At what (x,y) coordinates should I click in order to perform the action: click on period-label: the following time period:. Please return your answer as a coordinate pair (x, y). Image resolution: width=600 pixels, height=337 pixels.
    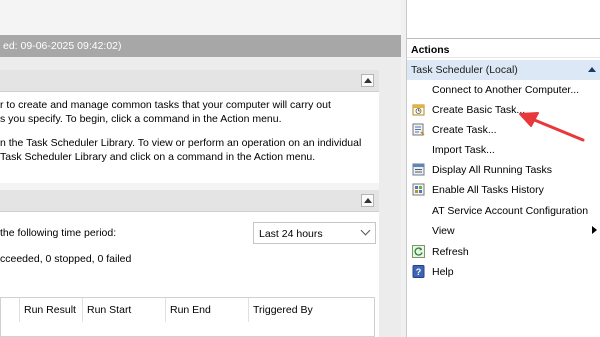
    Looking at the image, I should click on (58, 233).